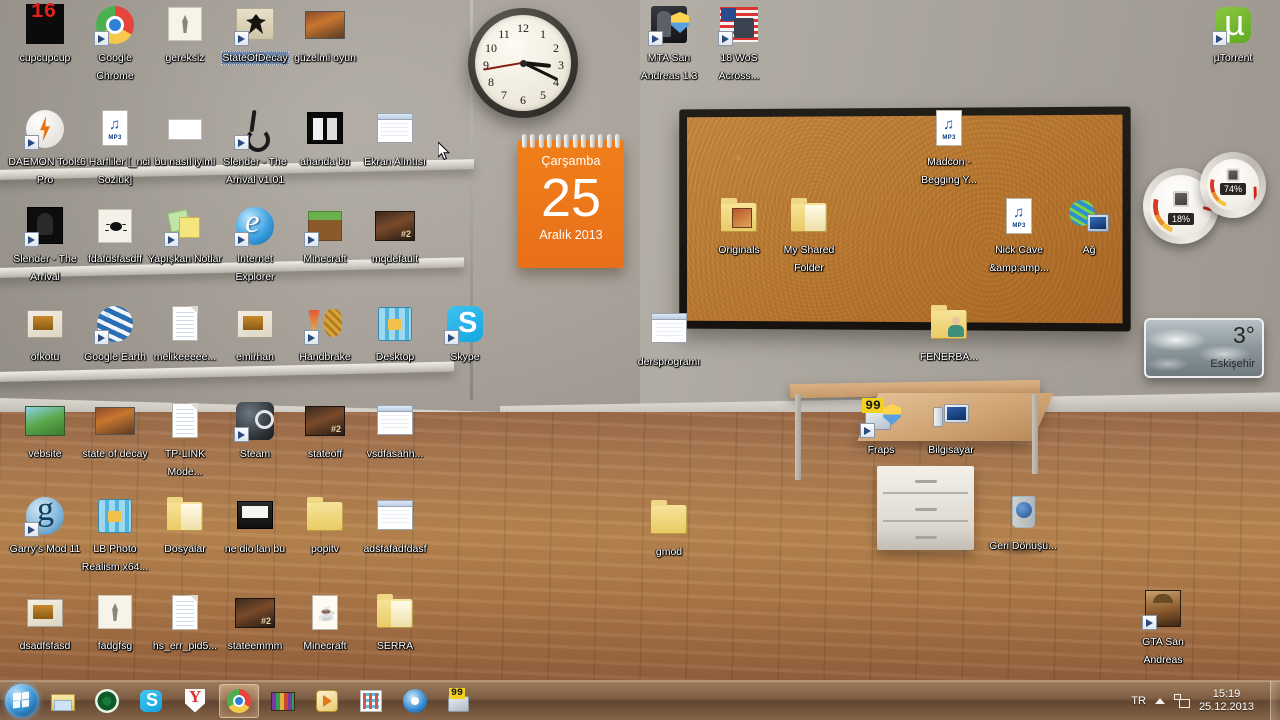  I want to click on shortcut-arrow-icon, so click(451, 337).